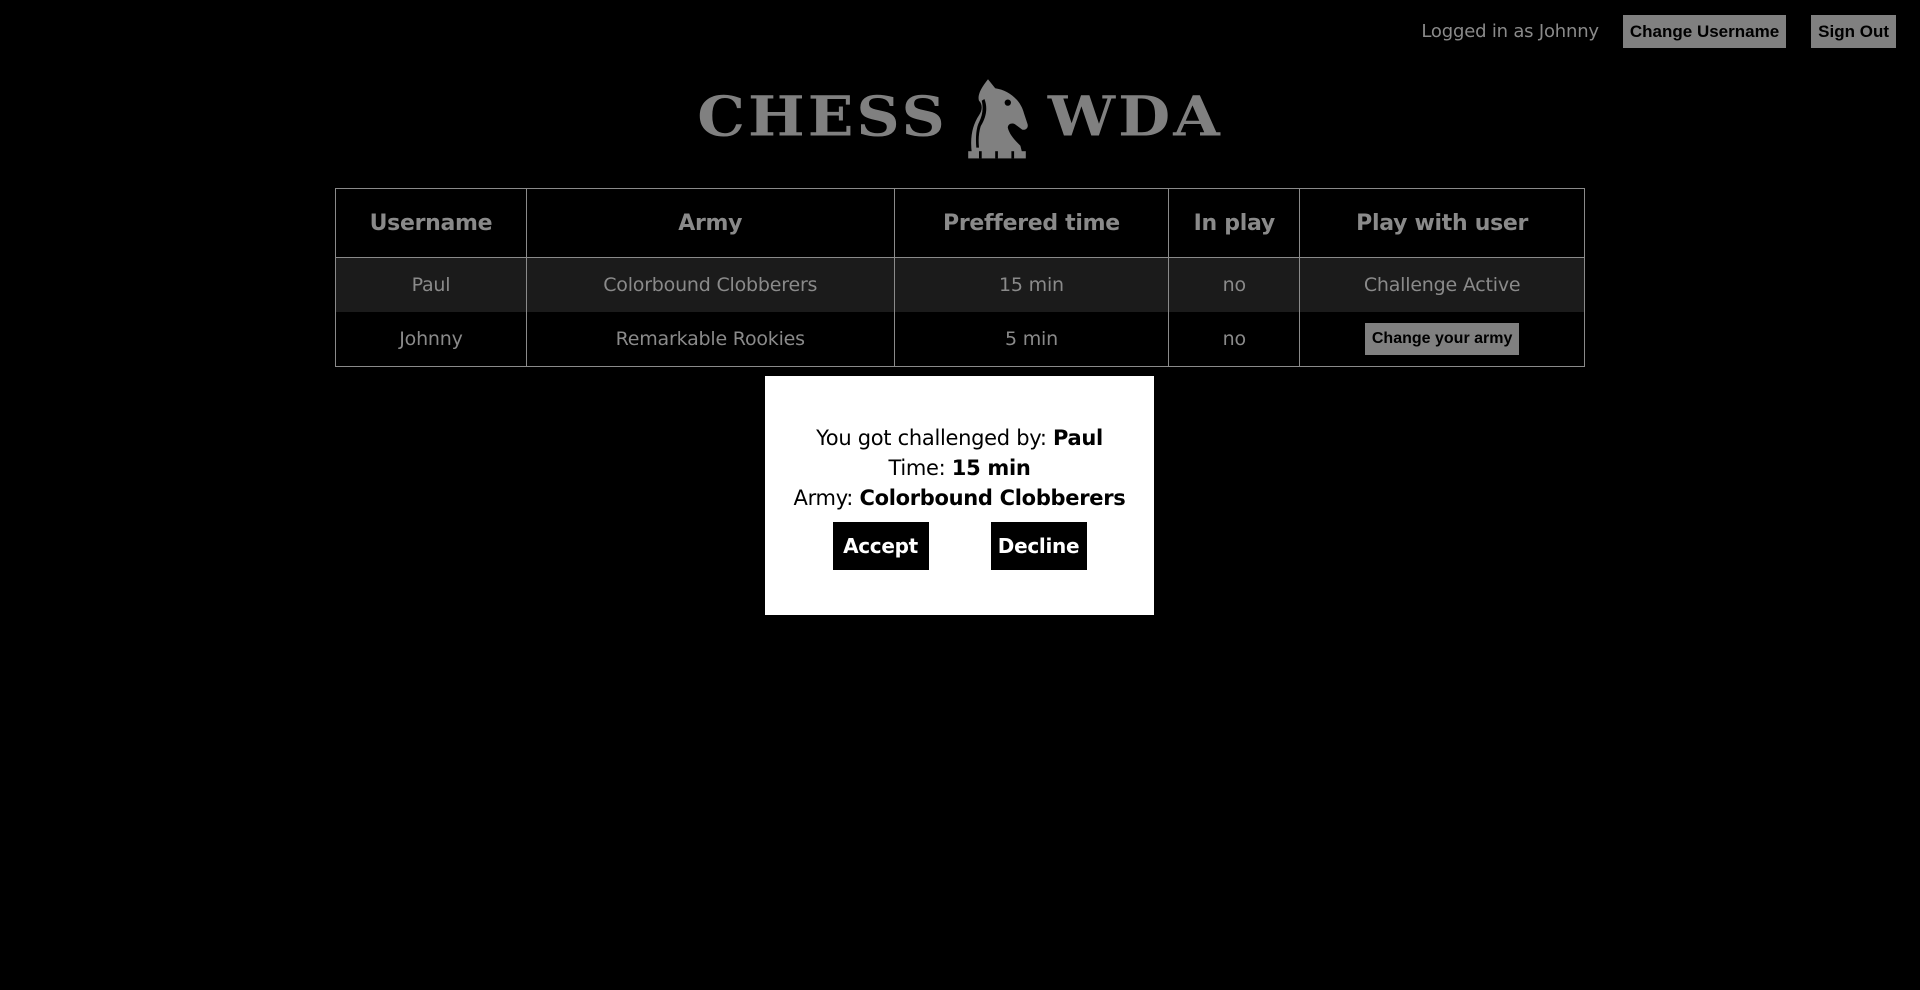  Describe the element at coordinates (431, 223) in the screenshot. I see `column-header-username: Username` at that location.